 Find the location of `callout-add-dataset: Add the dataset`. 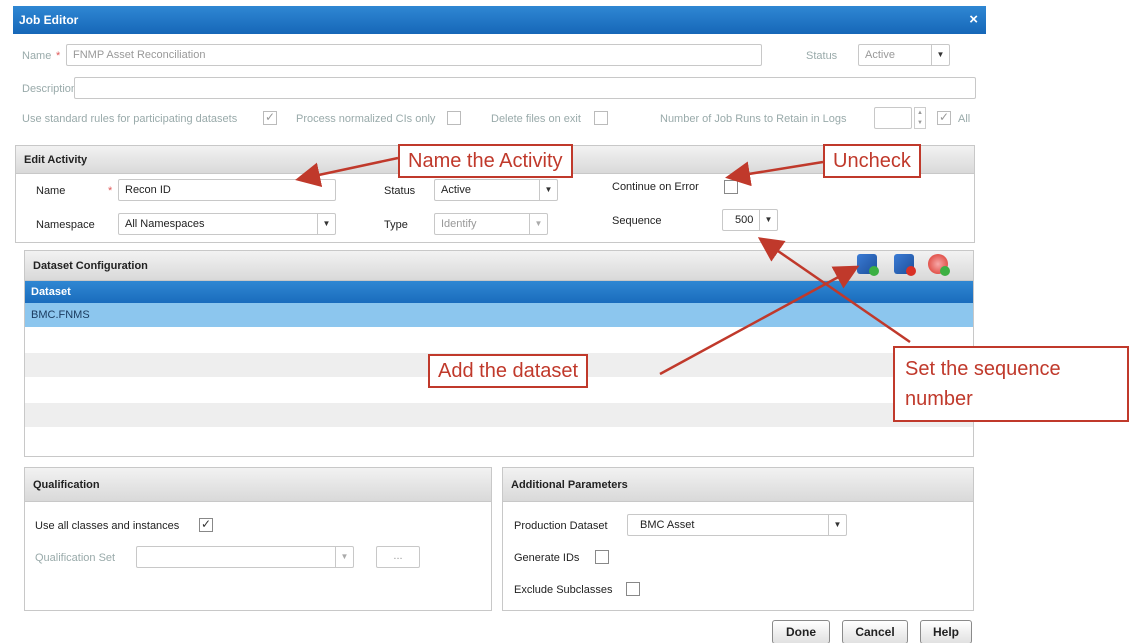

callout-add-dataset: Add the dataset is located at coordinates (508, 371).